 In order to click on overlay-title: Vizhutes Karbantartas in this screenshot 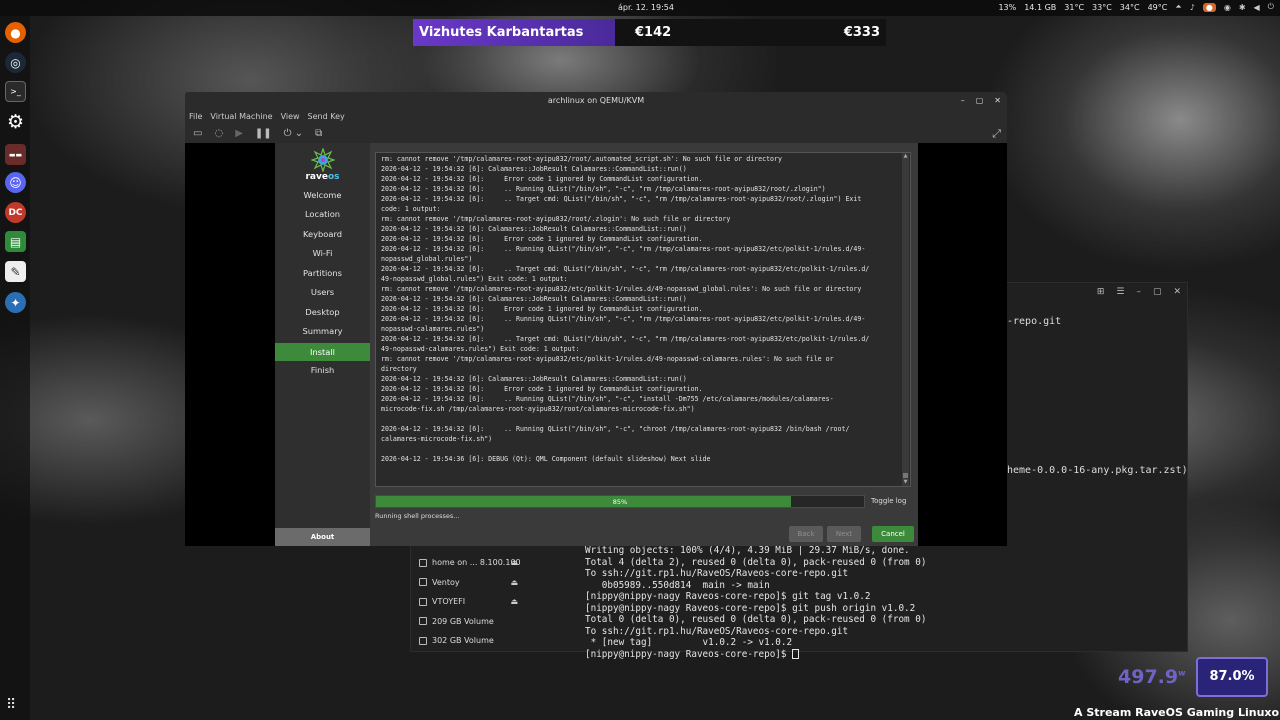, I will do `click(514, 32)`.